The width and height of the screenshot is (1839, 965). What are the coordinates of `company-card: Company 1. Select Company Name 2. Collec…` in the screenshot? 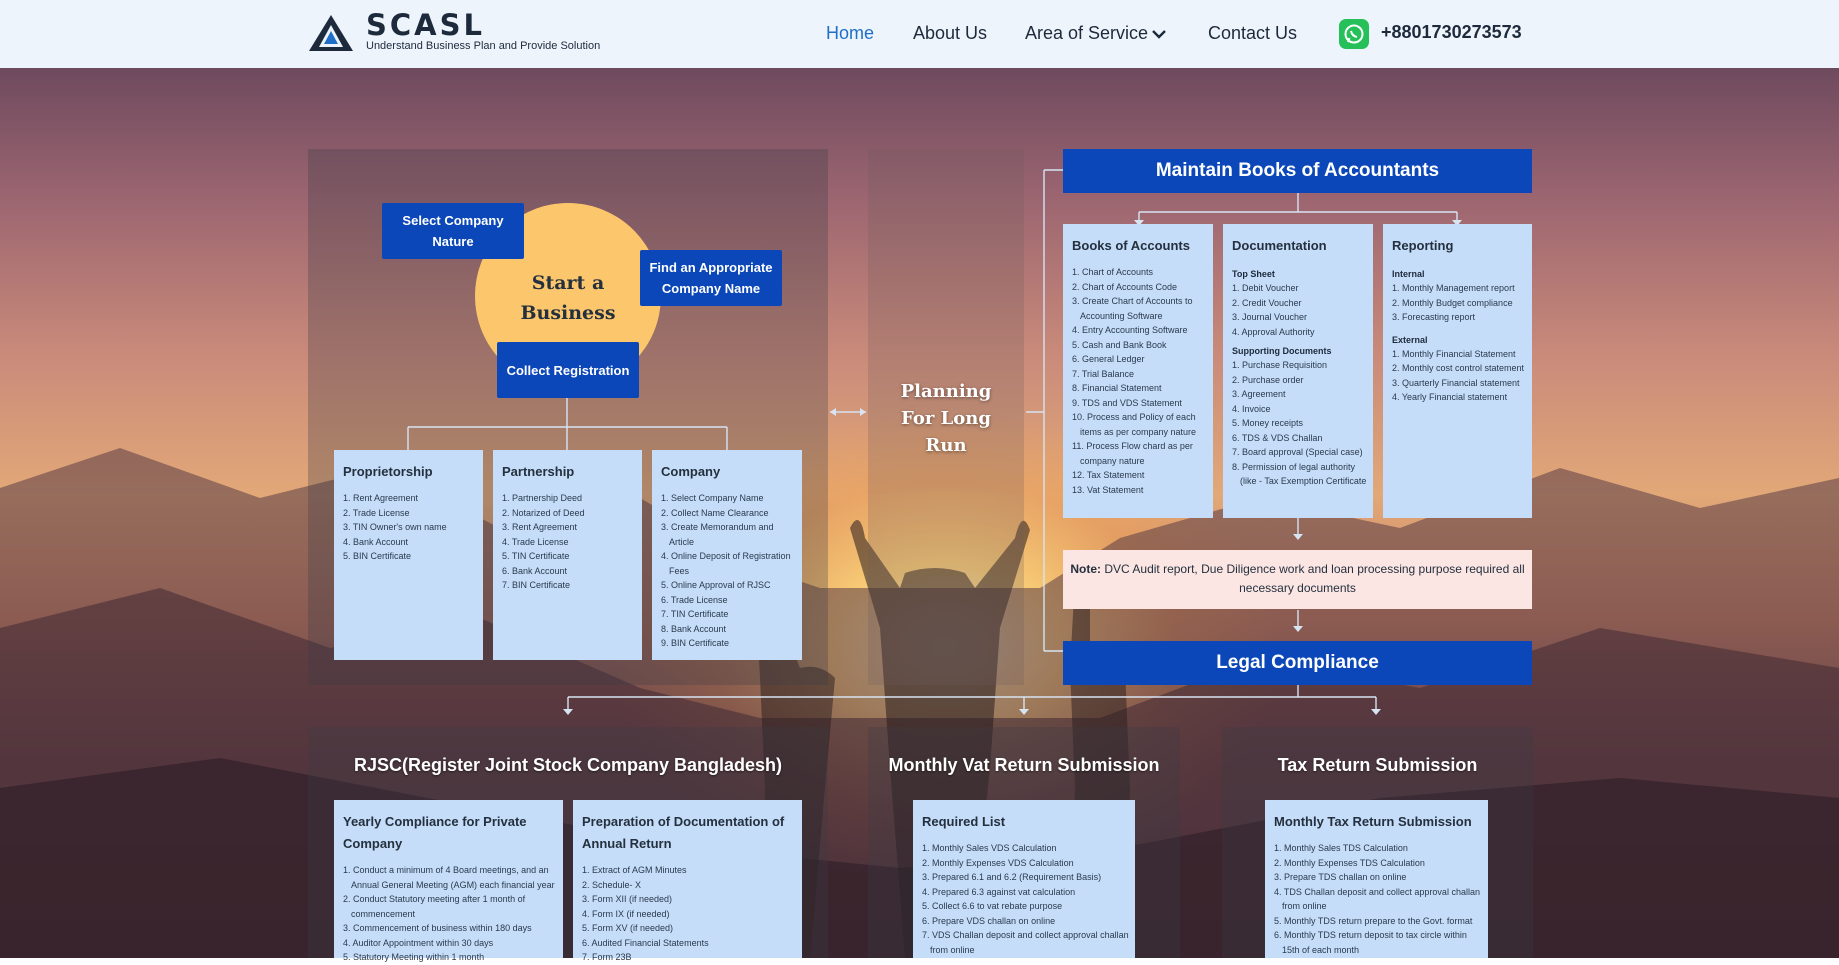 It's located at (727, 555).